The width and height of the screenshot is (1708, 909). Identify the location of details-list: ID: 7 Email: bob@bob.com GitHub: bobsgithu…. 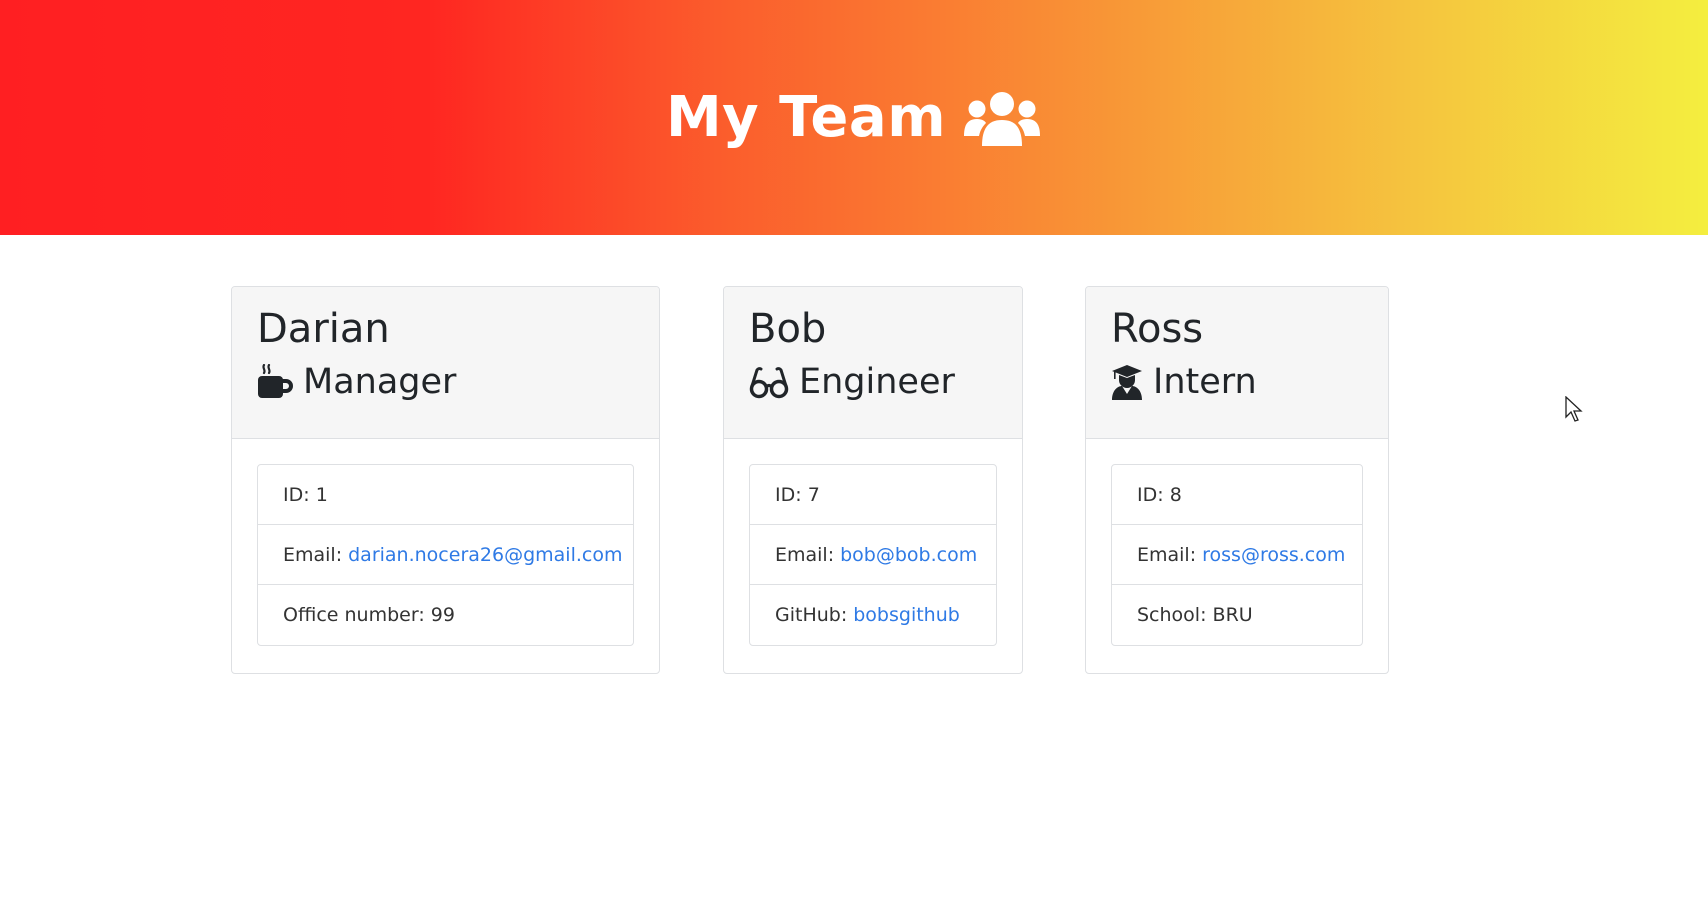
(873, 555).